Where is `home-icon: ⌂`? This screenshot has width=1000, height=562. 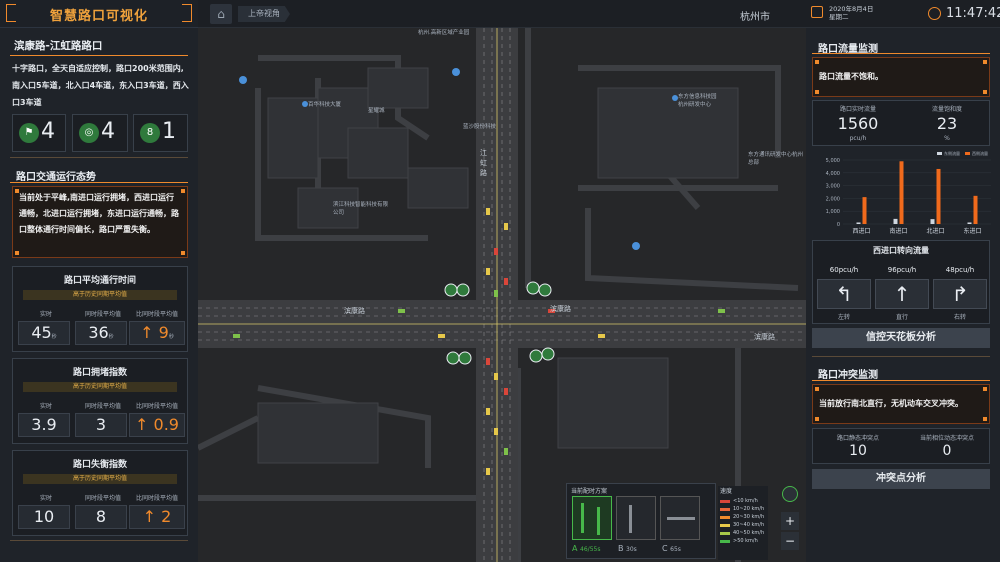 home-icon: ⌂ is located at coordinates (221, 14).